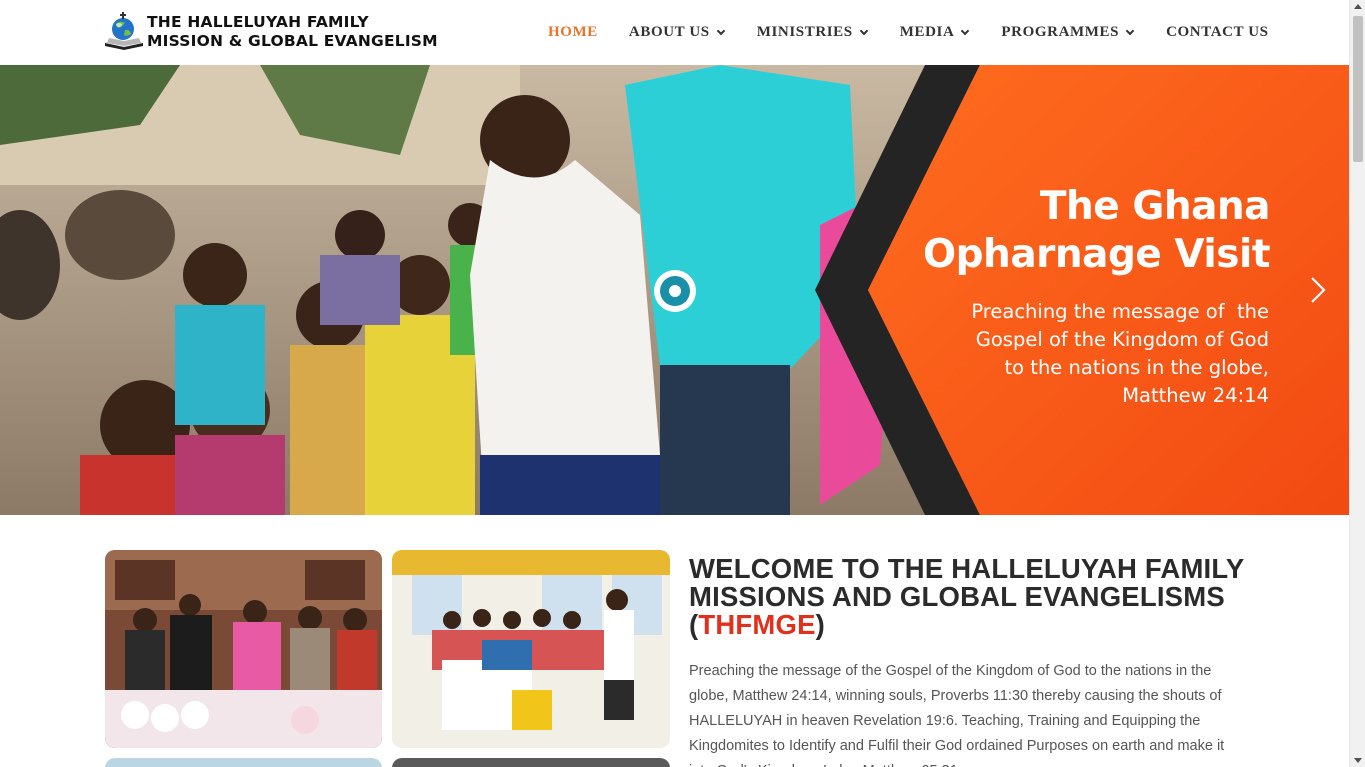 The height and width of the screenshot is (767, 1365). I want to click on nav-ministries: MINISTRIES, so click(812, 32).